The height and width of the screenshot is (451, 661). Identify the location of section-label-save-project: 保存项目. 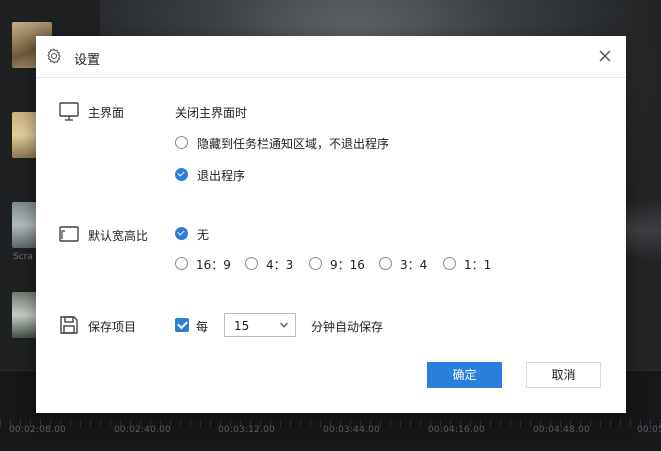
(112, 327).